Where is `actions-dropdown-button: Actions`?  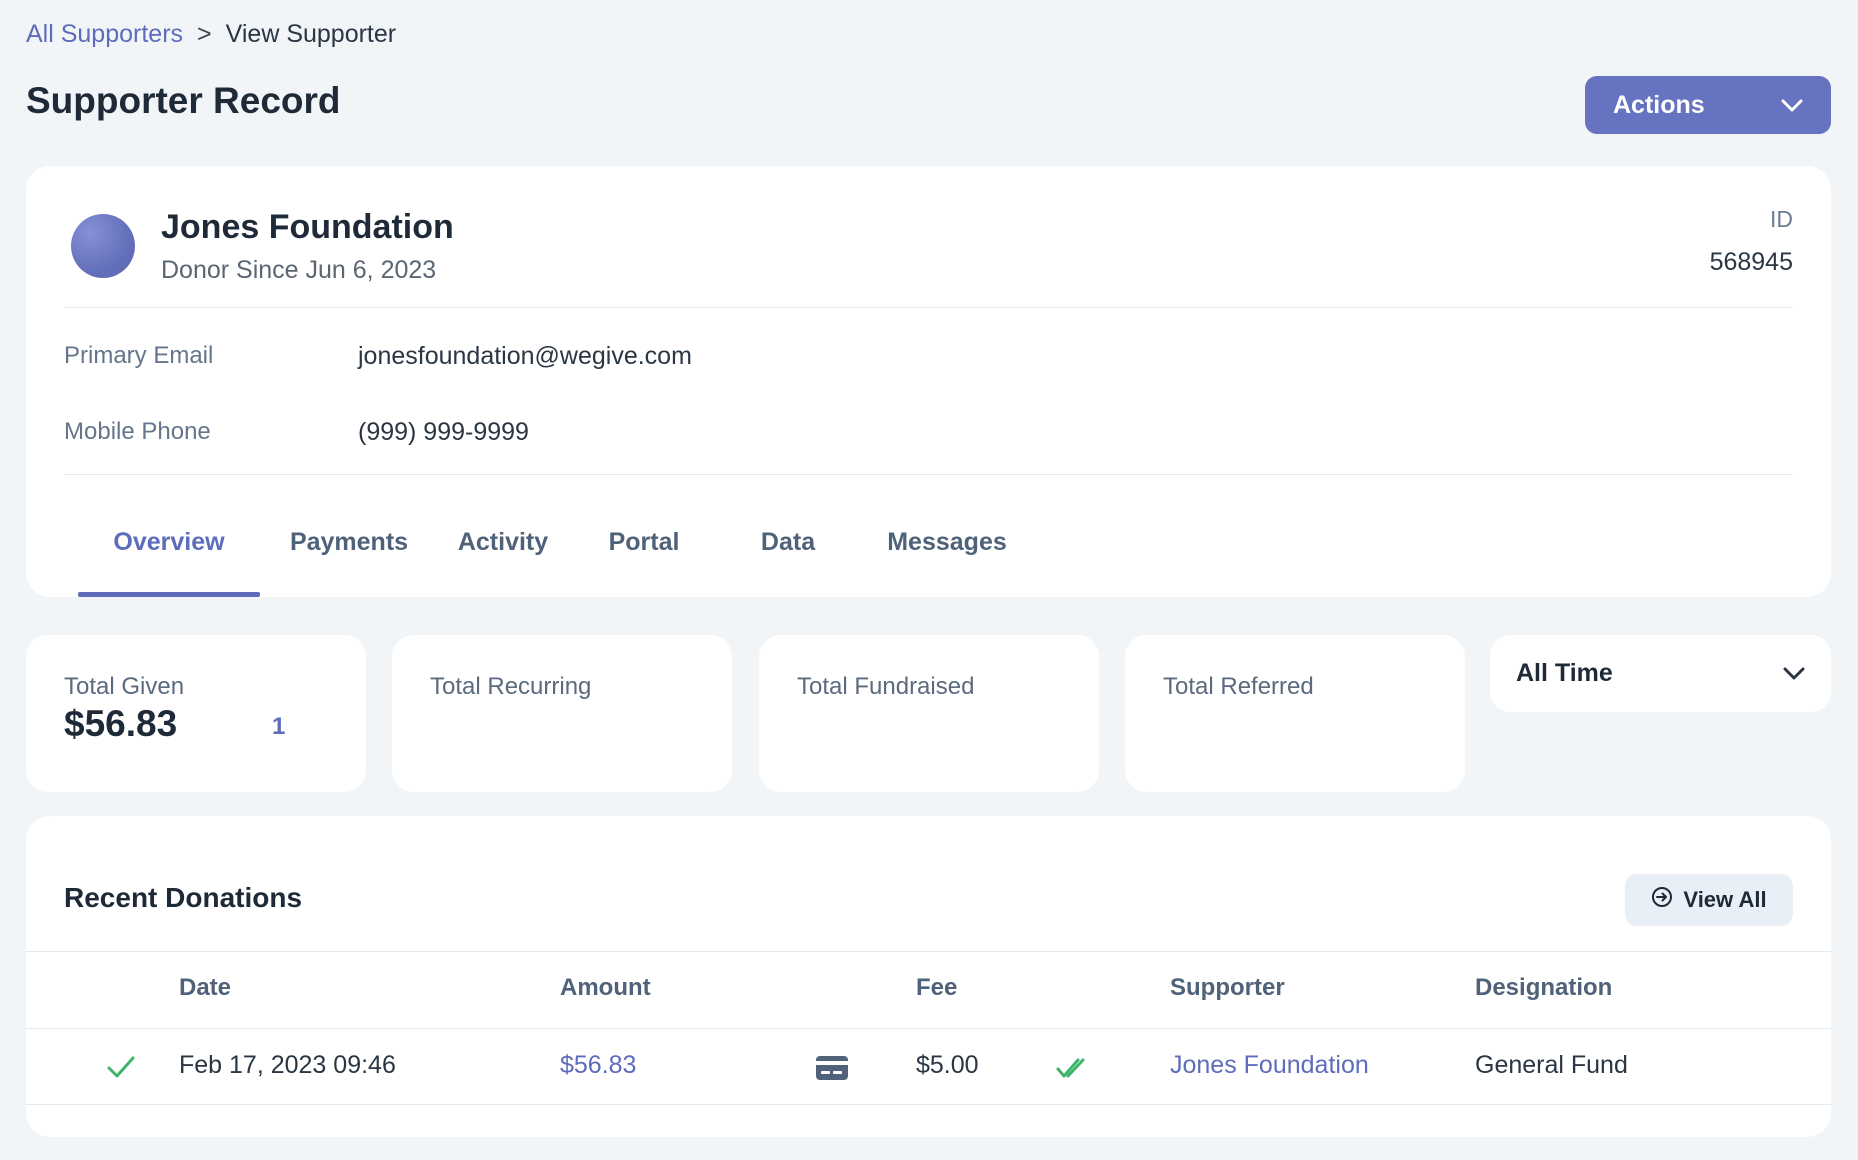 actions-dropdown-button: Actions is located at coordinates (1708, 105).